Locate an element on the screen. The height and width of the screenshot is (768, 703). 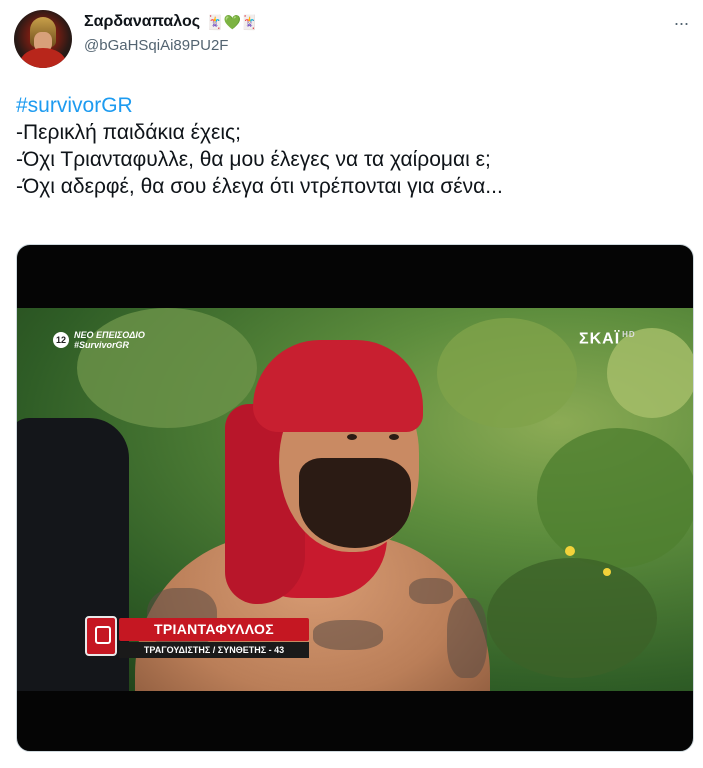
channel-logo: ΣΚΑΪ HD is located at coordinates (607, 339).